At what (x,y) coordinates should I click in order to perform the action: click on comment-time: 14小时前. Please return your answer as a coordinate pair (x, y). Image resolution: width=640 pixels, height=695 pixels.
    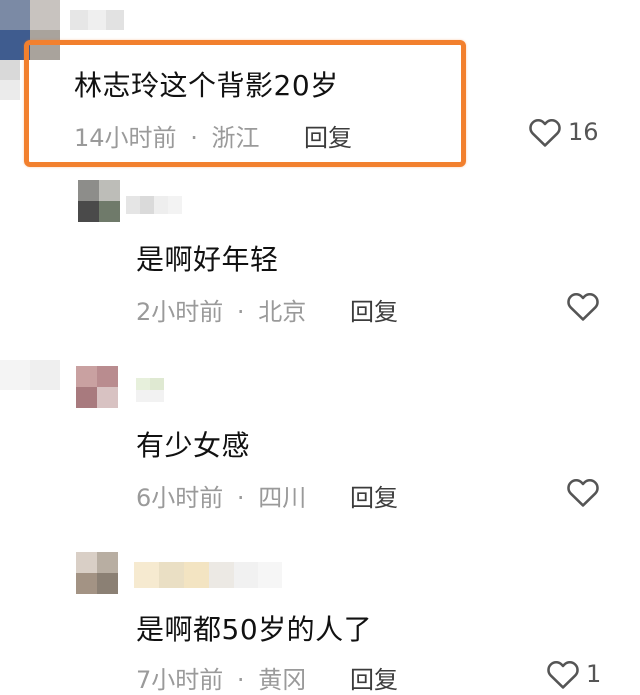
    Looking at the image, I should click on (125, 138).